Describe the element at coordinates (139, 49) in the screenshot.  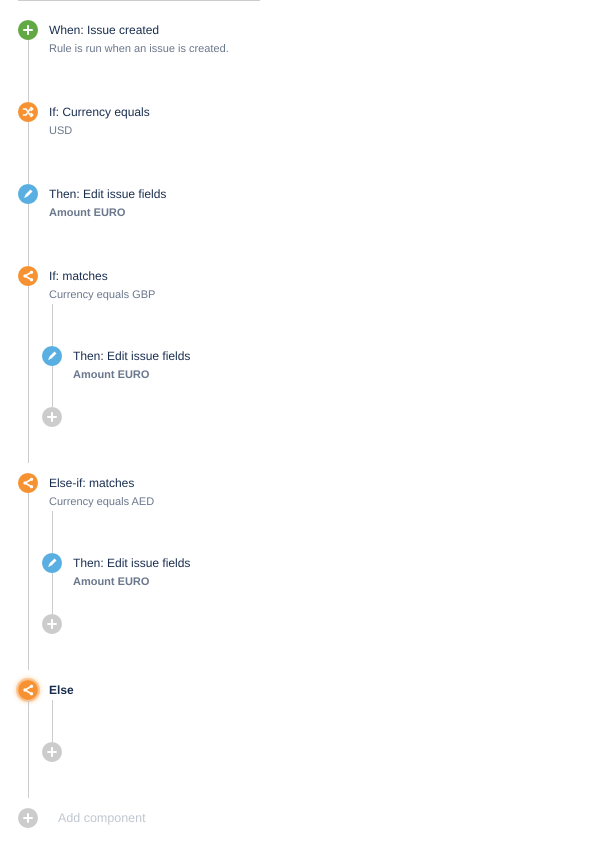
I see `step-description: Rule is run when an issue is created.` at that location.